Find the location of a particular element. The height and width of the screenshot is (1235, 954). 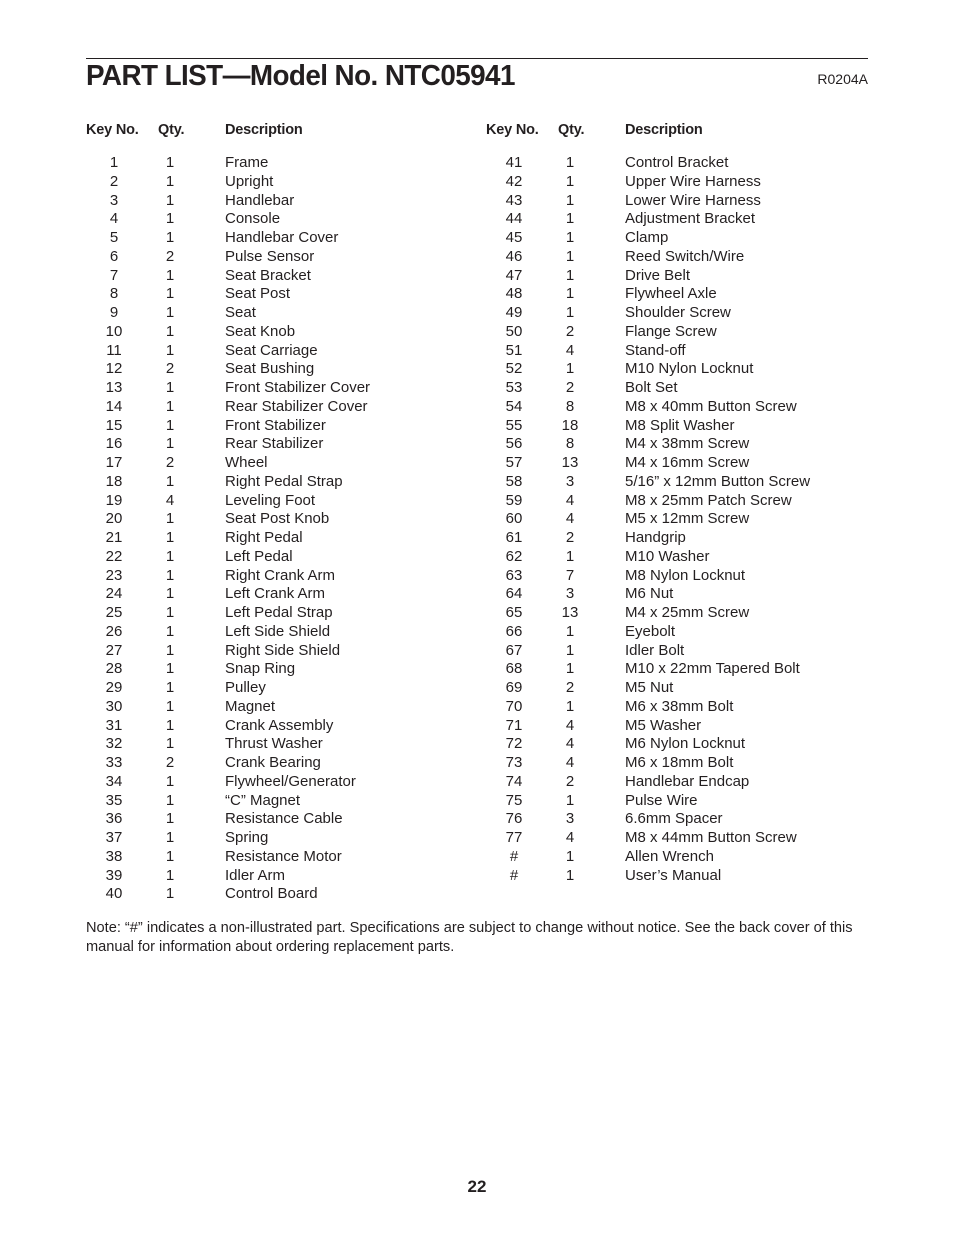

part-description: Crank Assembly is located at coordinates (279, 725).